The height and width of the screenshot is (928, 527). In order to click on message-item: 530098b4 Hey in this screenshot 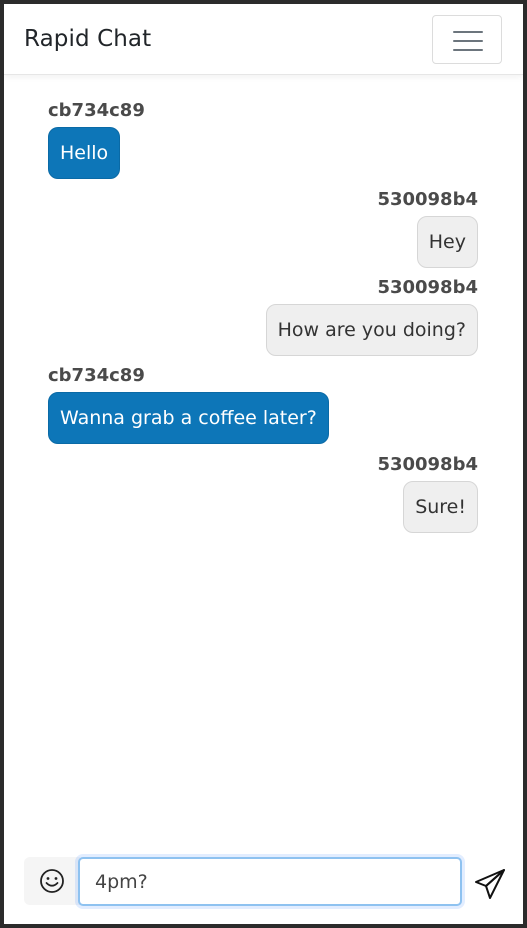, I will do `click(263, 228)`.